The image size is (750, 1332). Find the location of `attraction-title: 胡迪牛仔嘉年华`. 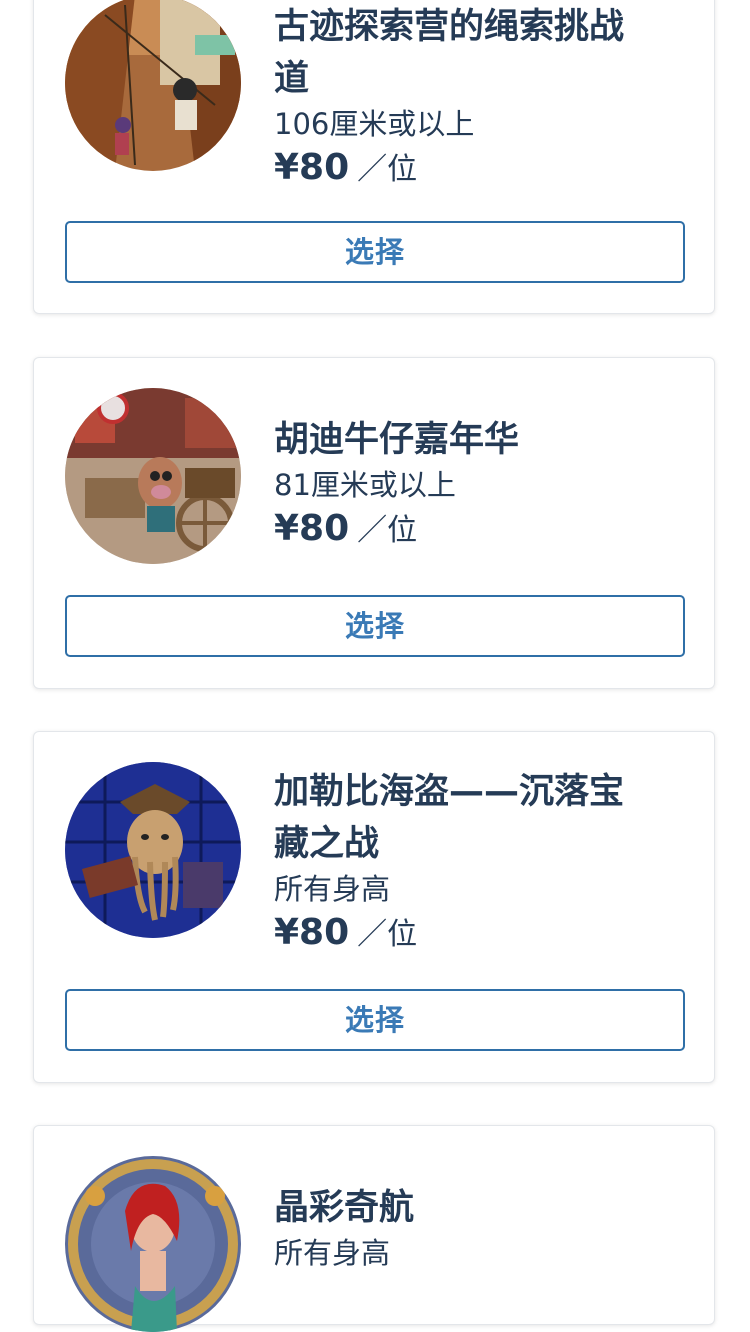

attraction-title: 胡迪牛仔嘉年华 is located at coordinates (397, 440).